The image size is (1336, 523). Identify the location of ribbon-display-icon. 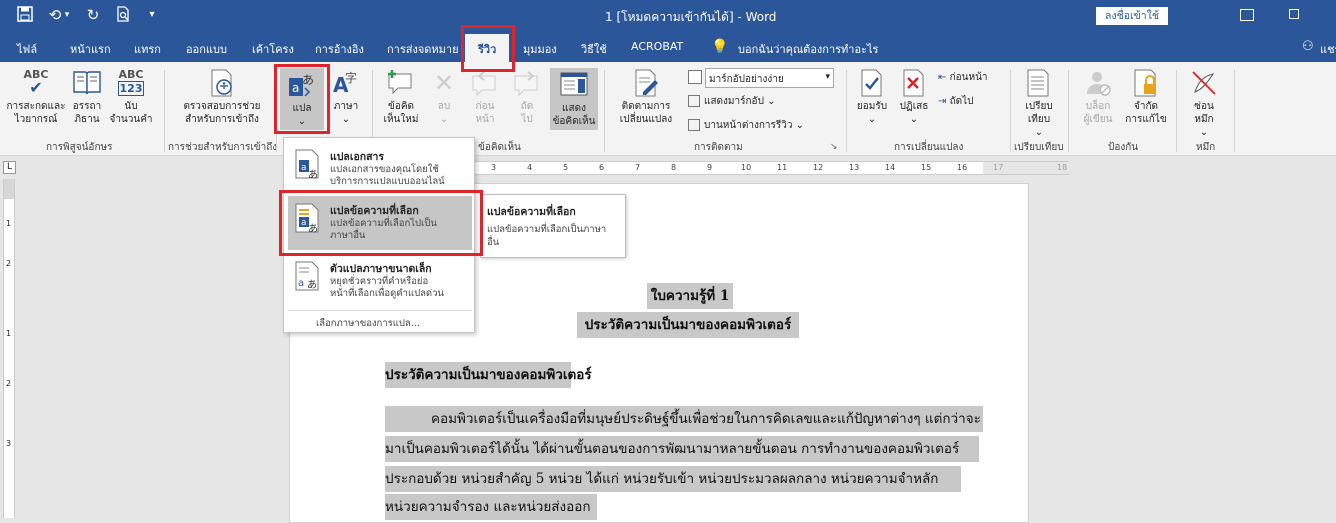
(1247, 15).